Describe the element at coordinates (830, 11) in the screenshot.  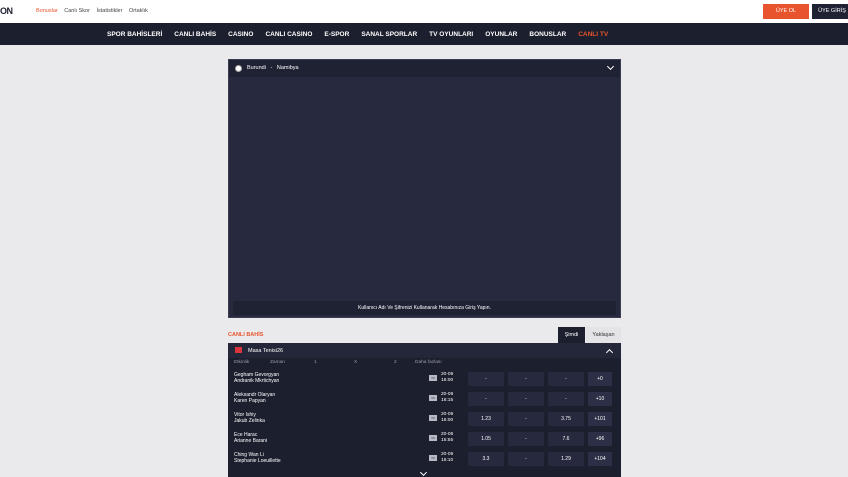
I see `login-button: ÜYE GİRİŞ` at that location.